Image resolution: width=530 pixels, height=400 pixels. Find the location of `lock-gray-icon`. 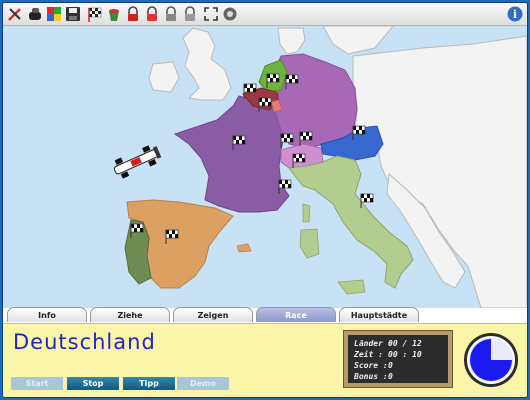

lock-gray-icon is located at coordinates (171, 14).